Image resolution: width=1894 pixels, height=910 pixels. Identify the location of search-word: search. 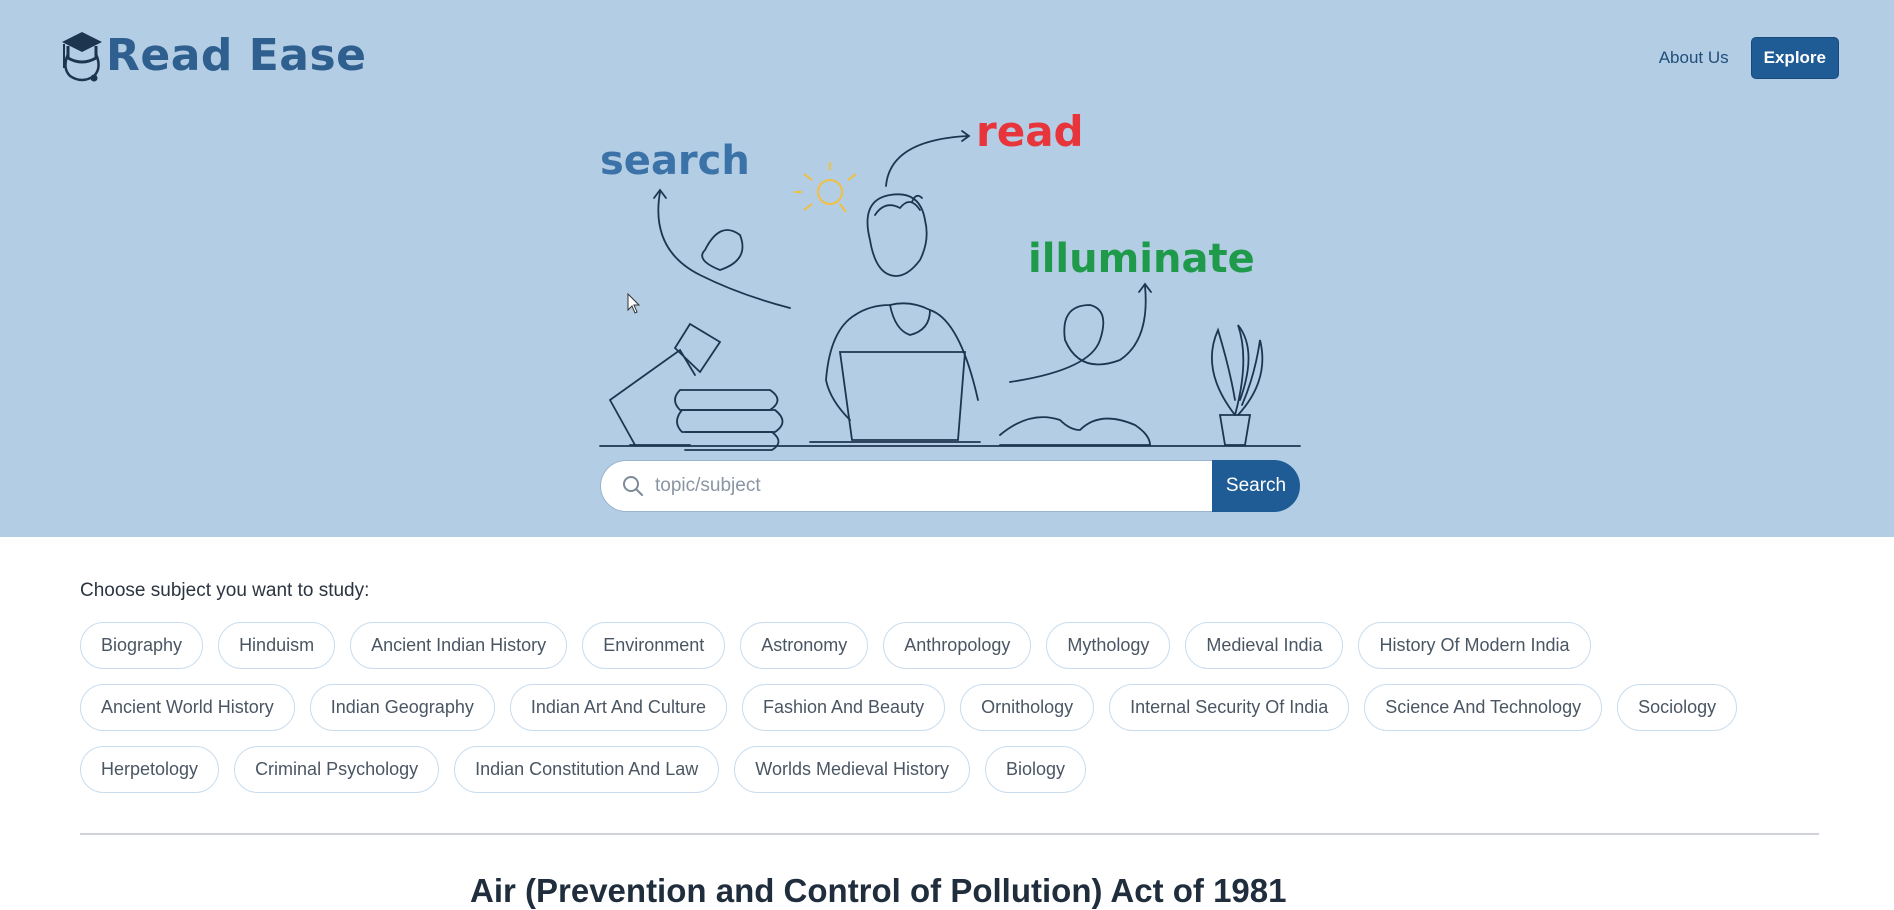
(675, 161).